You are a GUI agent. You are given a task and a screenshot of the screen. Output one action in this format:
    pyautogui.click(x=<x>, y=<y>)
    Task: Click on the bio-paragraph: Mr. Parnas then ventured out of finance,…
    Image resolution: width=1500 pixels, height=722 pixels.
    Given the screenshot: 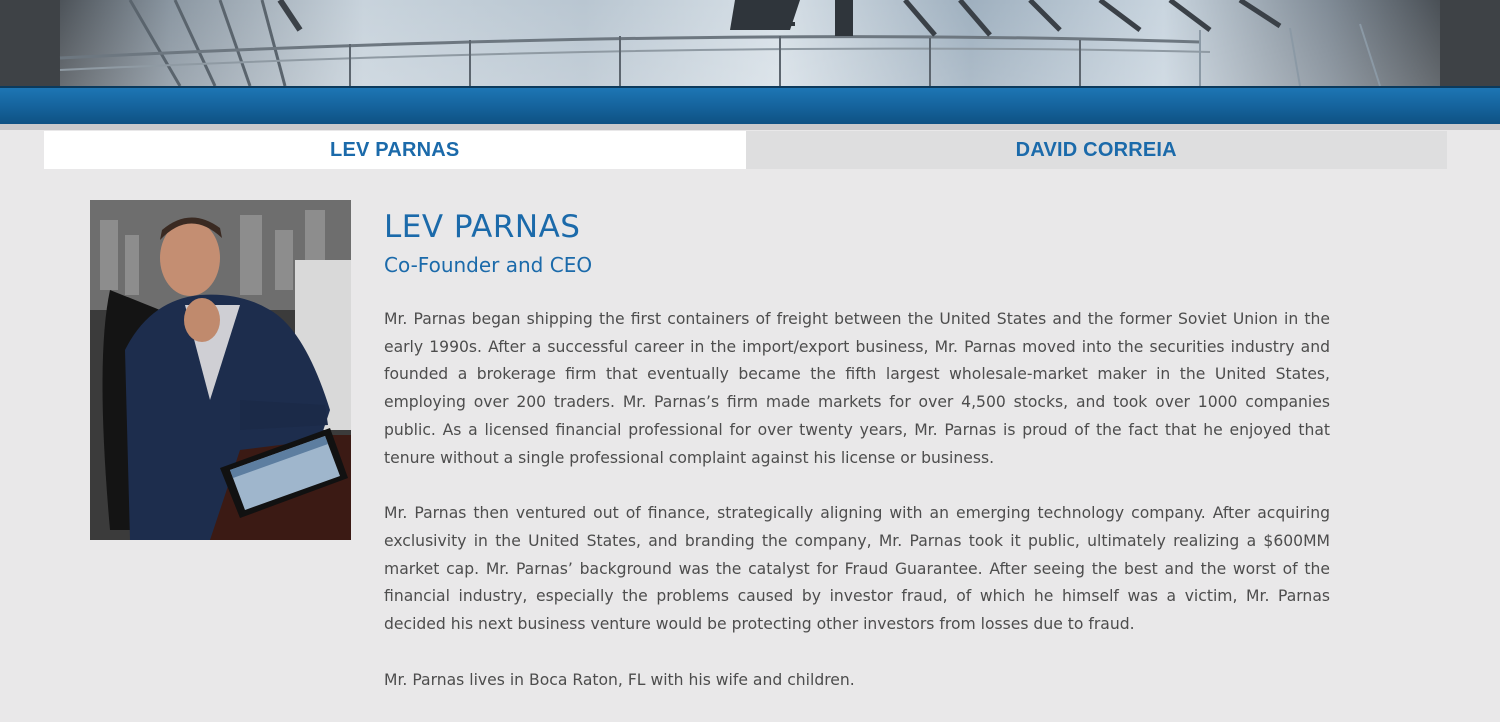 What is the action you would take?
    pyautogui.click(x=857, y=569)
    